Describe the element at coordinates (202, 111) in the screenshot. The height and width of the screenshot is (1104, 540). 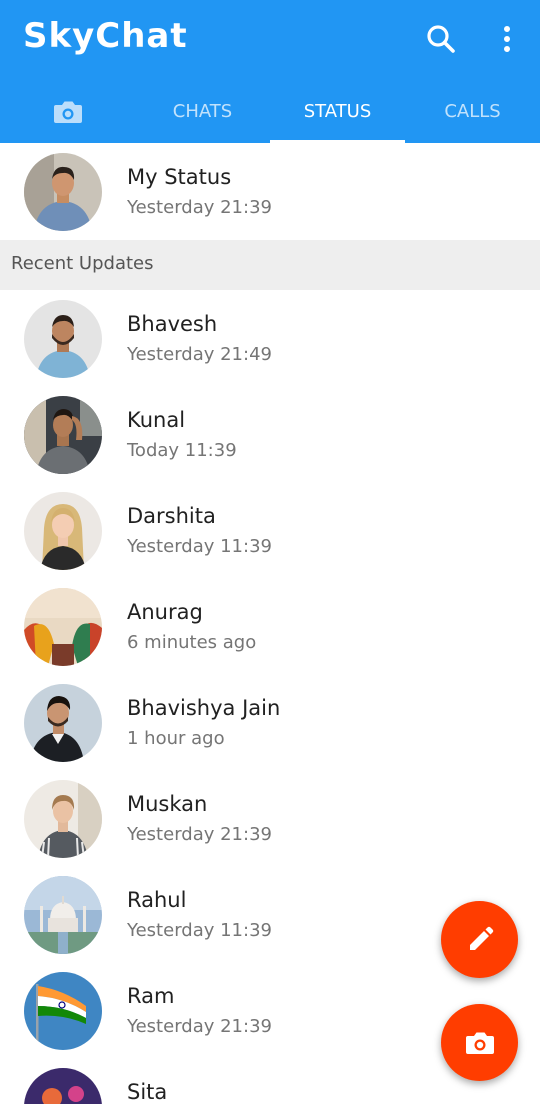
I see `tab-chats: CHATS` at that location.